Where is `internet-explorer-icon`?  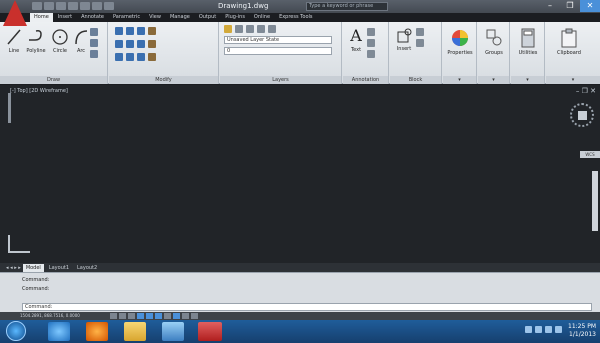 internet-explorer-icon is located at coordinates (59, 331).